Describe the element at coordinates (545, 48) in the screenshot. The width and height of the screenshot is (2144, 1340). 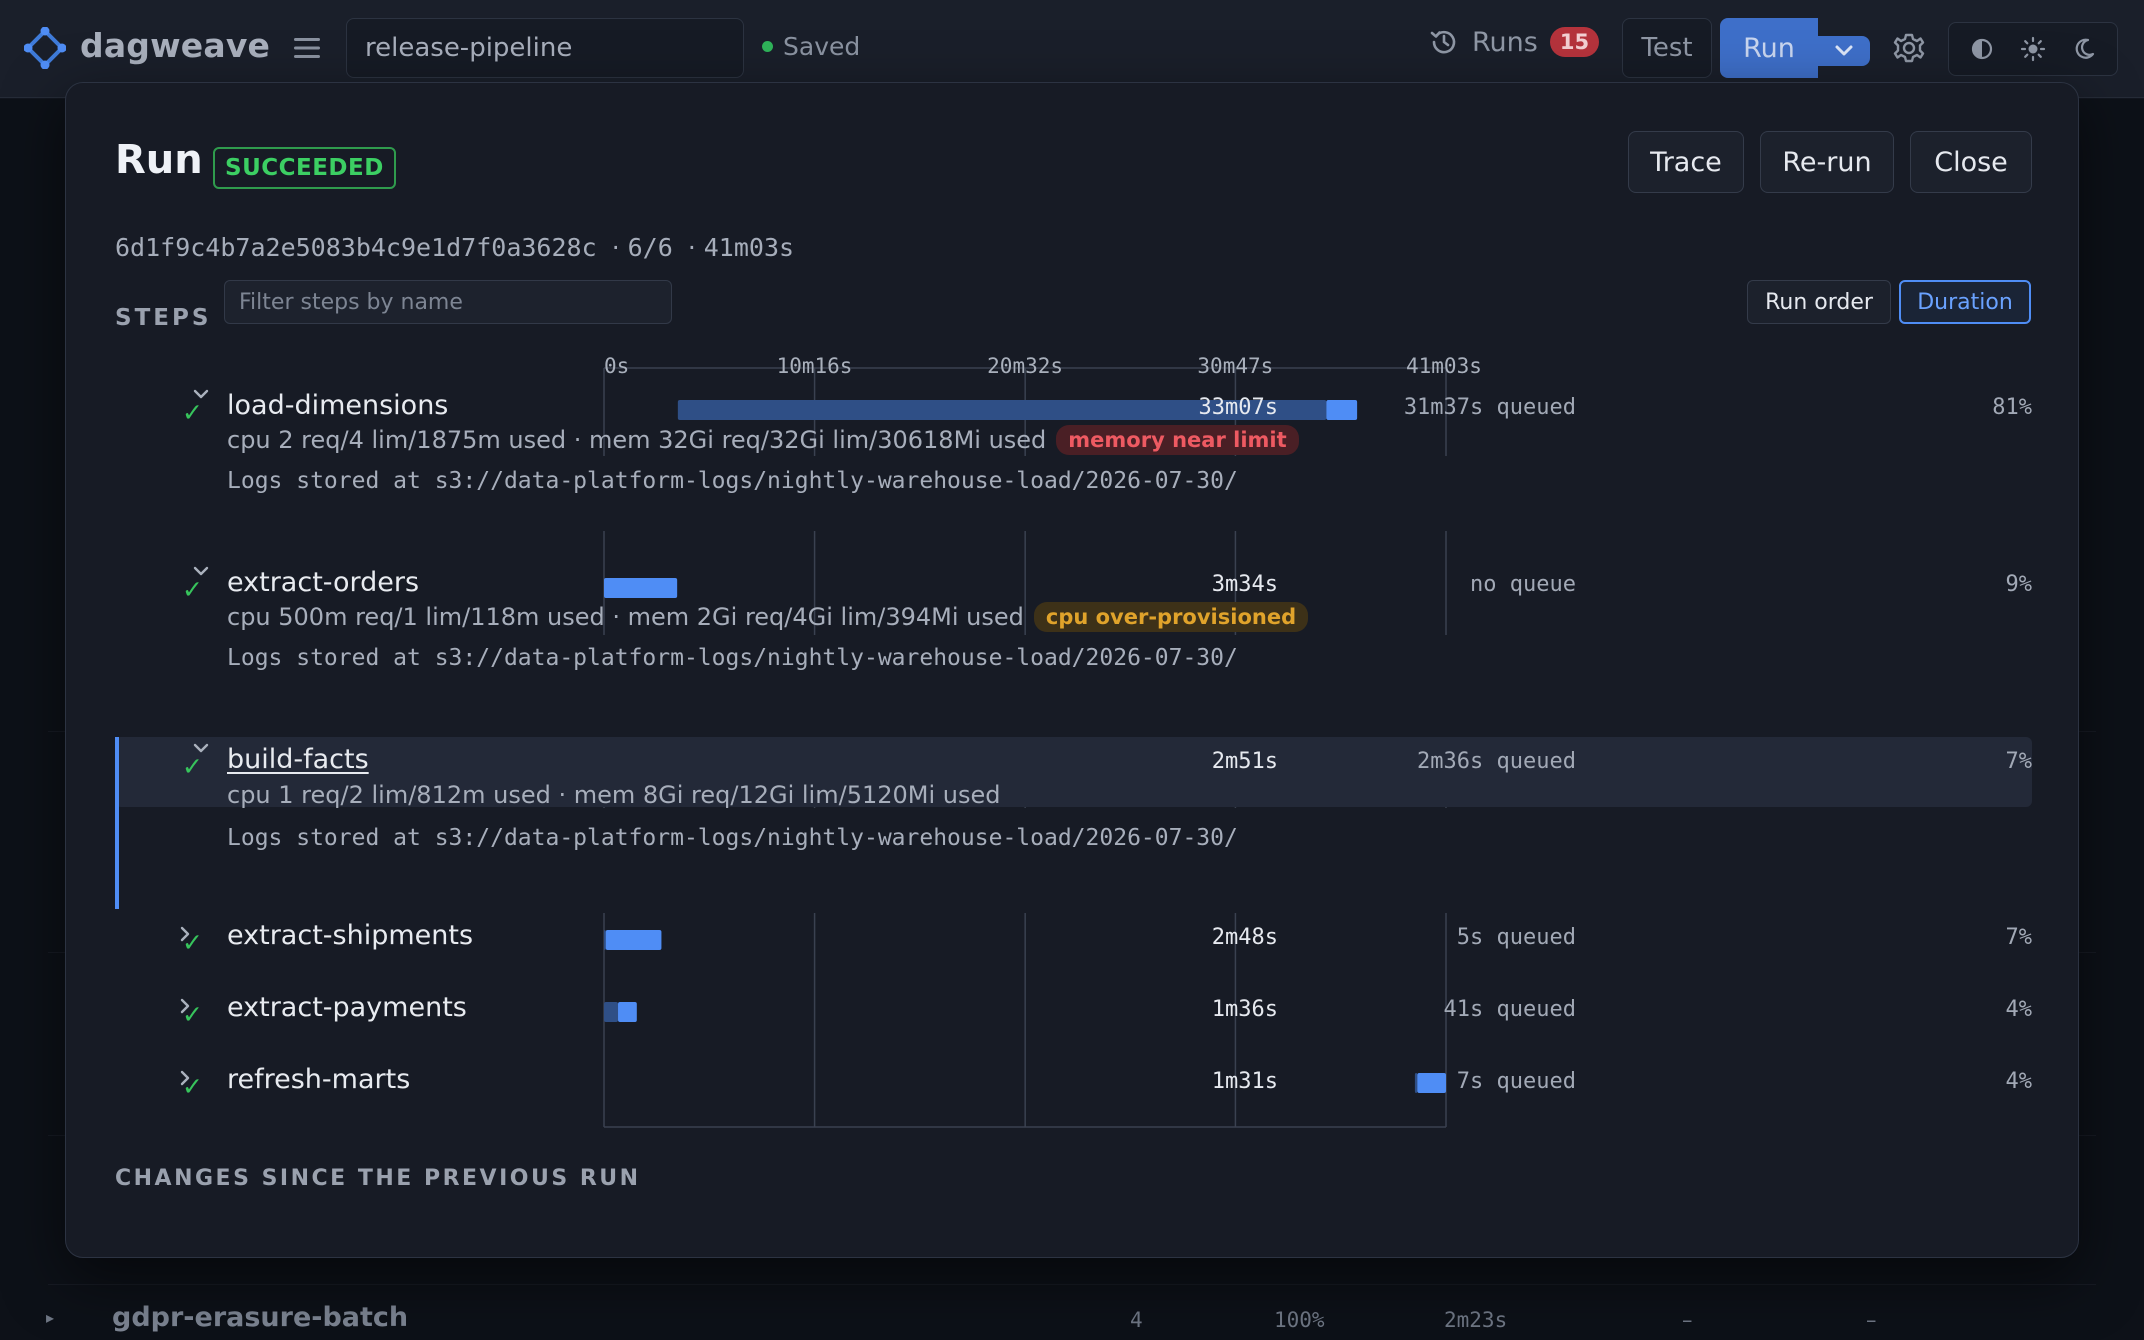
I see `pipeline-name-input` at that location.